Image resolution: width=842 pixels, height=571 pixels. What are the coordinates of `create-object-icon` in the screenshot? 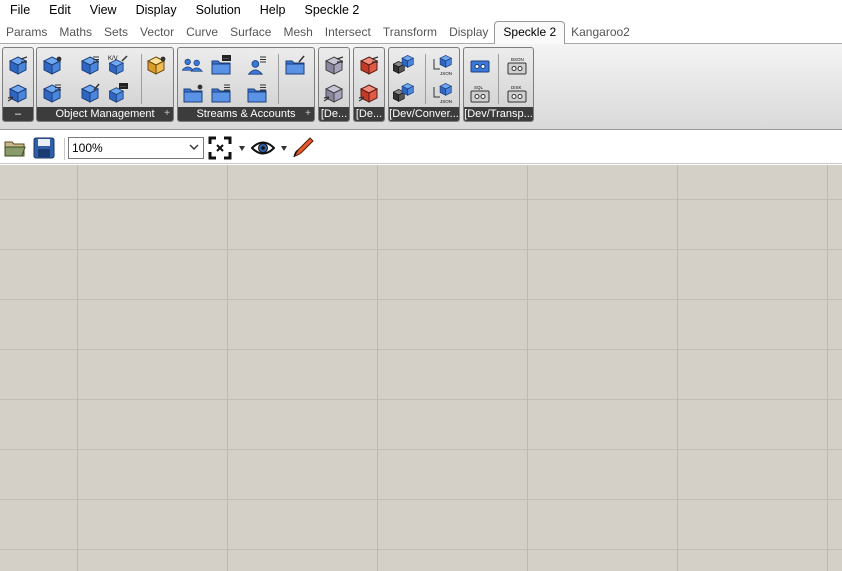 It's located at (52, 66).